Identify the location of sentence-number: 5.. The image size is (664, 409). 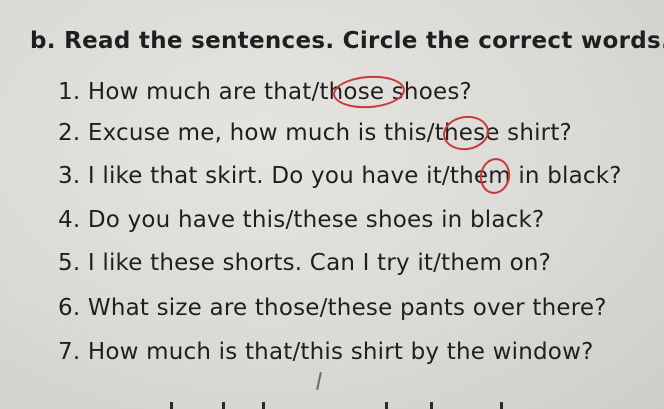
(69, 263).